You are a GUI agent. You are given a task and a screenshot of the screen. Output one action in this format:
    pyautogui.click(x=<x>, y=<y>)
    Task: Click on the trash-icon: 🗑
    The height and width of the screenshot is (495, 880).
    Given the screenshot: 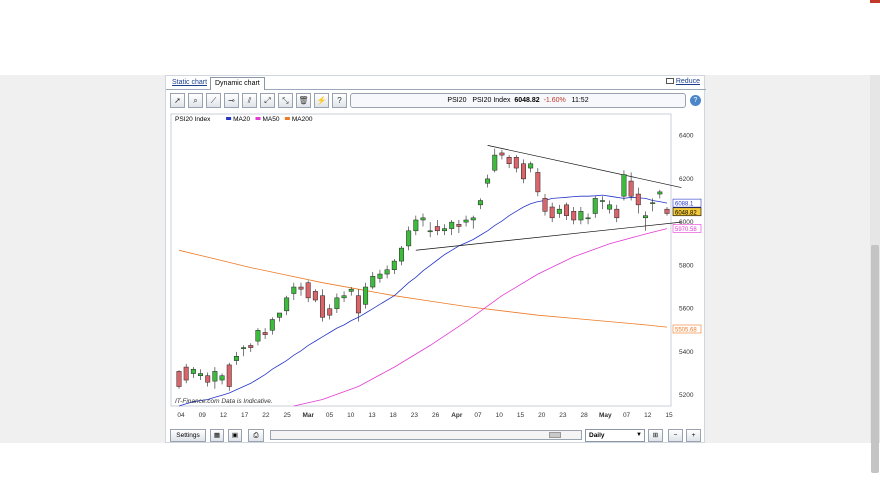 What is the action you would take?
    pyautogui.click(x=303, y=100)
    